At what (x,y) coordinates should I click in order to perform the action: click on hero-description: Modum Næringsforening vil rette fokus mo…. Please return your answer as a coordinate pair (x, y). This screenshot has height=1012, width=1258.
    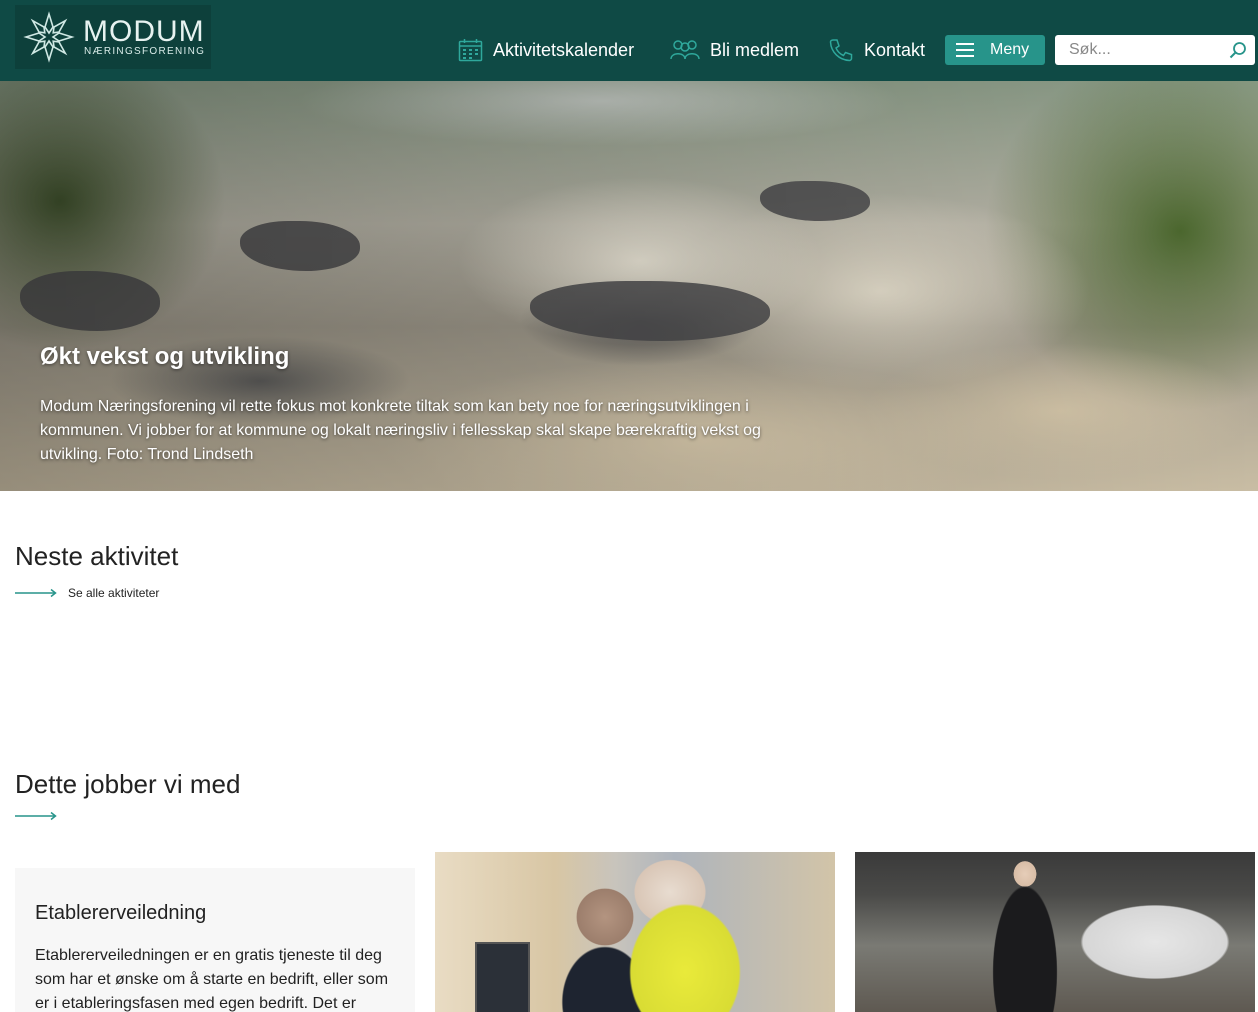
    Looking at the image, I should click on (400, 430).